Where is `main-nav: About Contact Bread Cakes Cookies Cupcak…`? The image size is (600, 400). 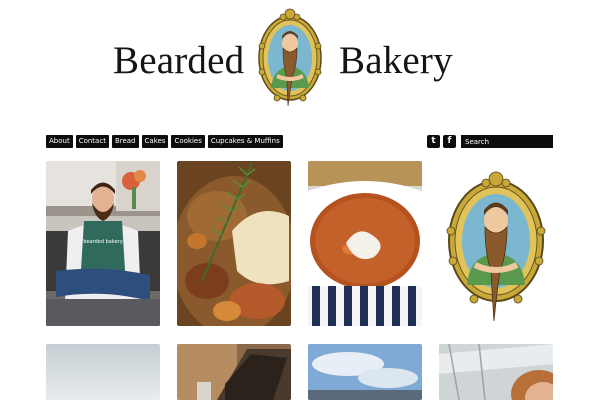 main-nav: About Contact Bread Cakes Cookies Cupcak… is located at coordinates (164, 141).